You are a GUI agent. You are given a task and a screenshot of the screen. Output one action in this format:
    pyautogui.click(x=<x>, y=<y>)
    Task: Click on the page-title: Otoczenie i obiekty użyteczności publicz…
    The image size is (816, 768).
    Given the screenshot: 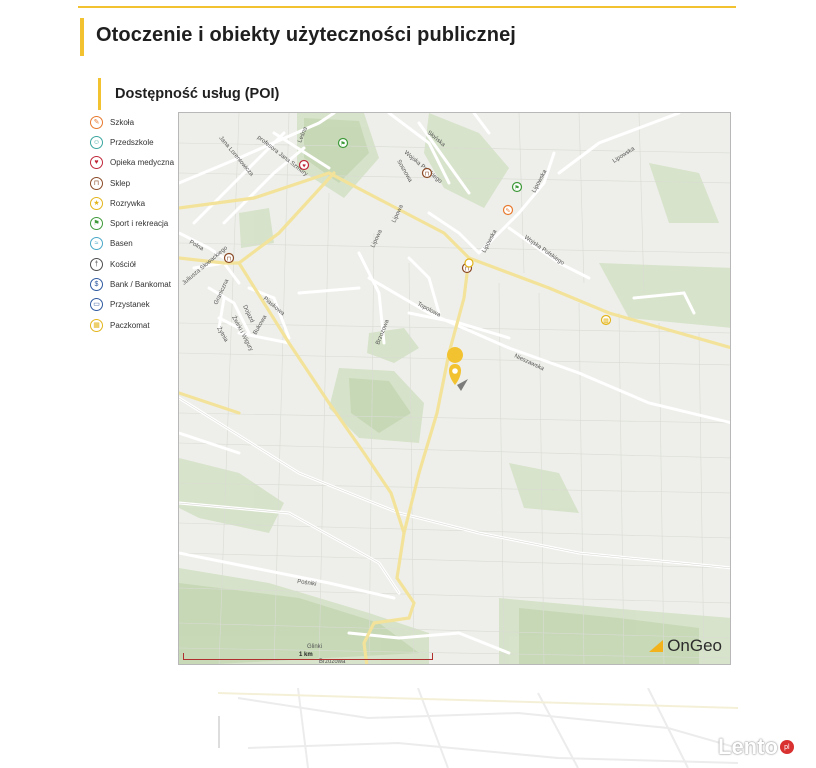 What is the action you would take?
    pyautogui.click(x=306, y=35)
    